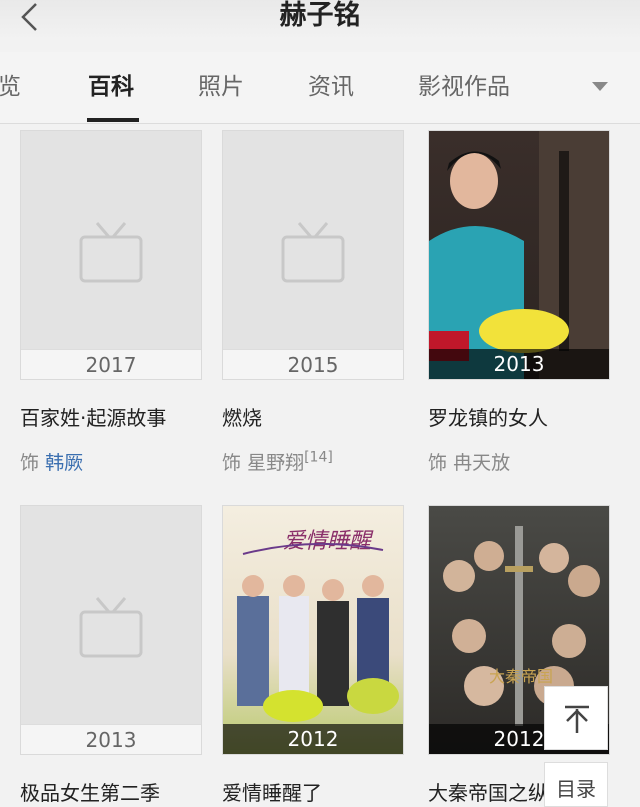 The image size is (640, 807). What do you see at coordinates (272, 791) in the screenshot?
I see `work-title: 爱情睡醒了` at bounding box center [272, 791].